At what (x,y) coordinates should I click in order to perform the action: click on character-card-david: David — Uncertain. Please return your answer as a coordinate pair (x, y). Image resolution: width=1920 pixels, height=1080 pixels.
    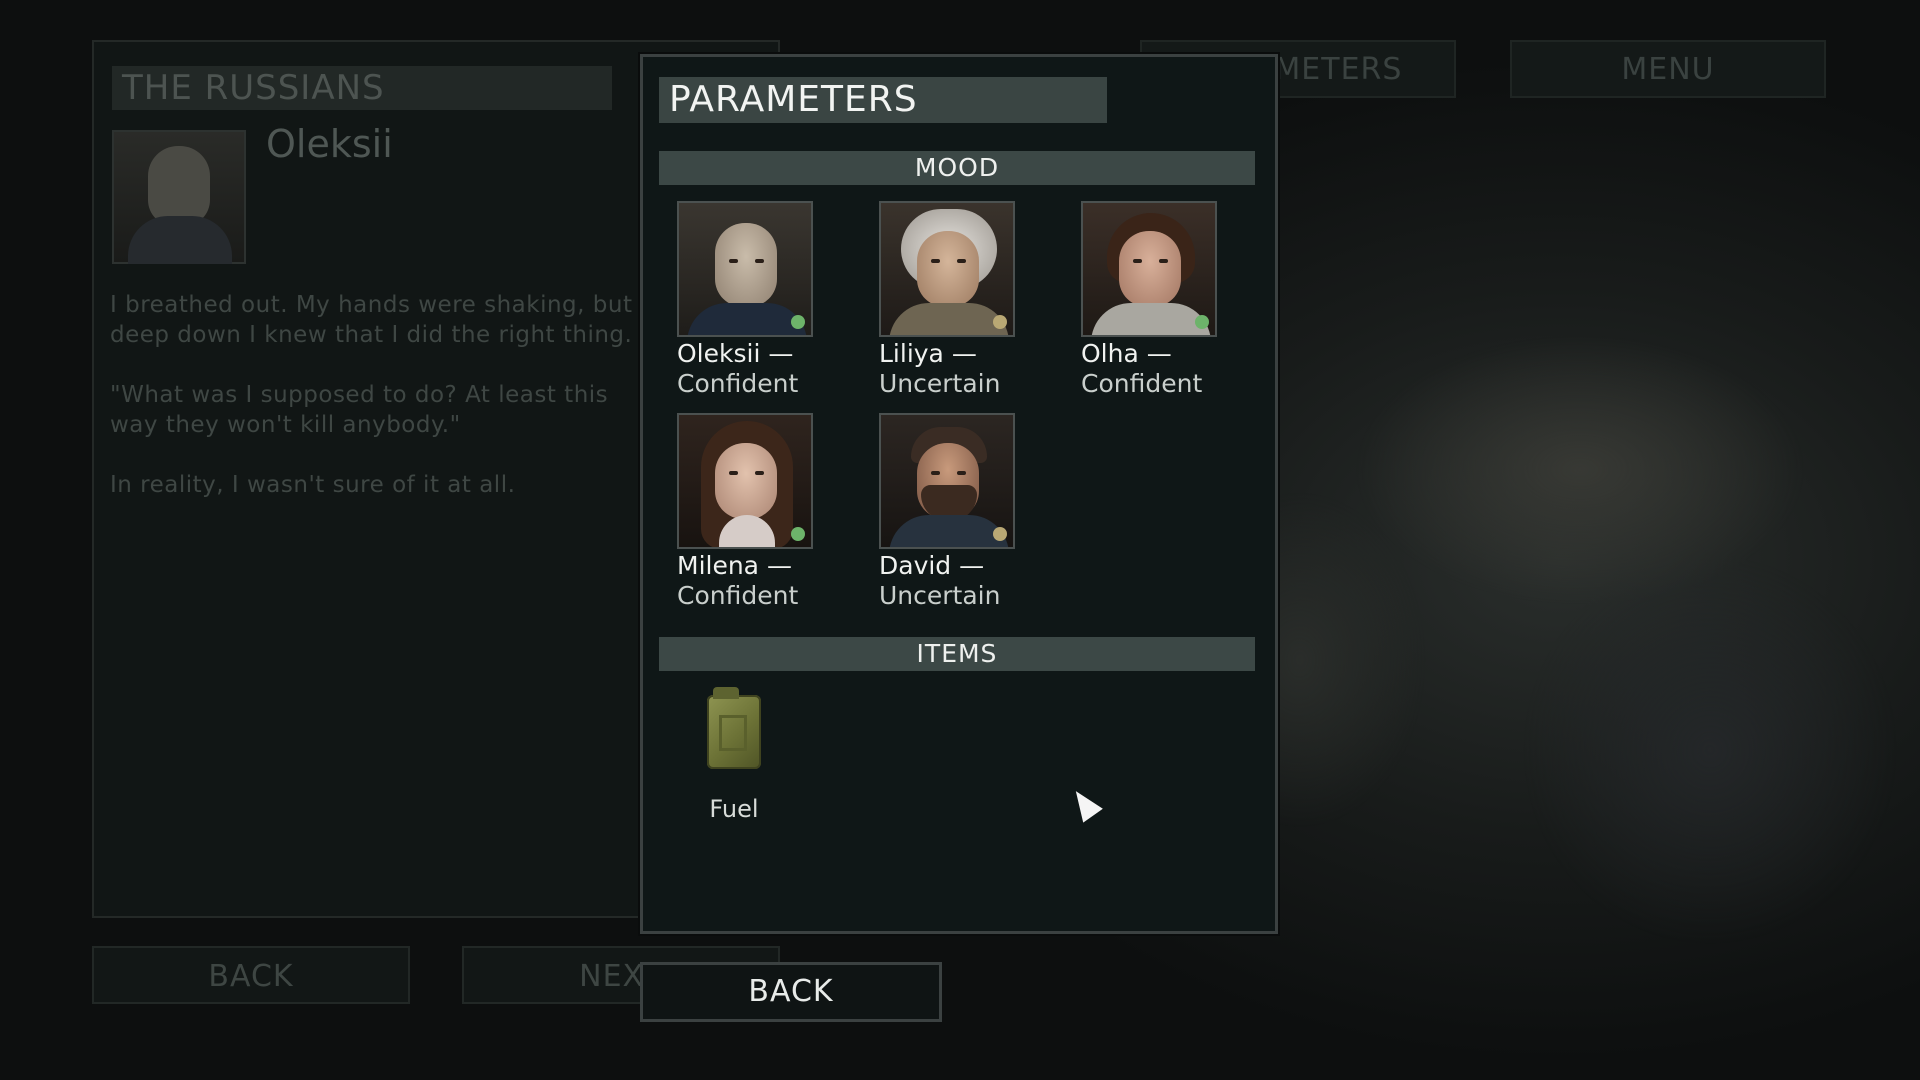
    Looking at the image, I should click on (974, 513).